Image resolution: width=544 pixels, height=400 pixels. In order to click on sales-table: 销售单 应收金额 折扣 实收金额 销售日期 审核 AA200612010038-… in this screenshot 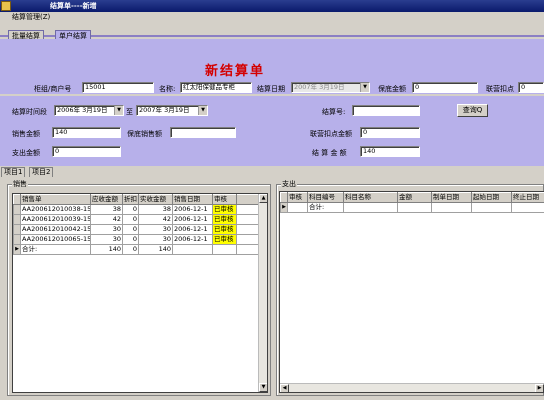, I will do `click(136, 224)`.